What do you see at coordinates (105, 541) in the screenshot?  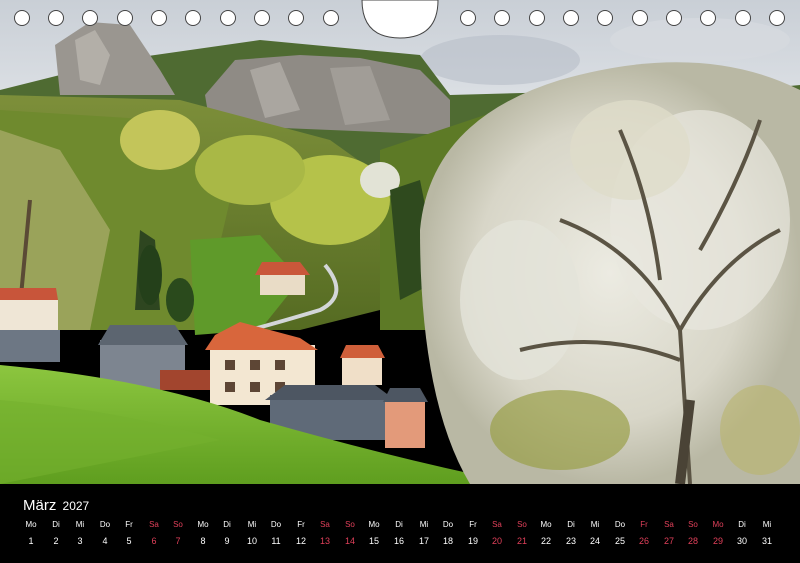 I see `day-number: 4` at bounding box center [105, 541].